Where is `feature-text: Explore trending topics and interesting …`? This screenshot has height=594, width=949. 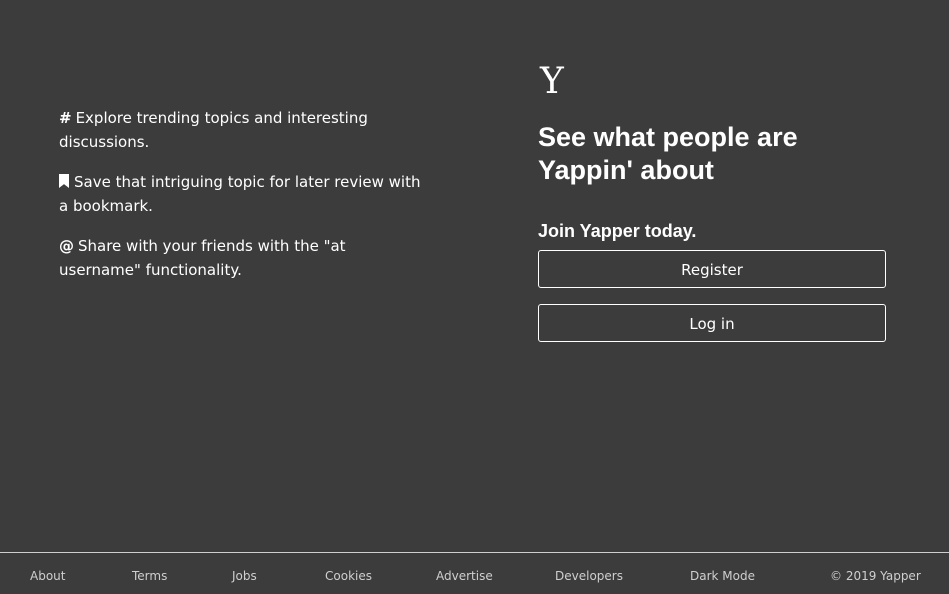 feature-text: Explore trending topics and interesting … is located at coordinates (213, 130).